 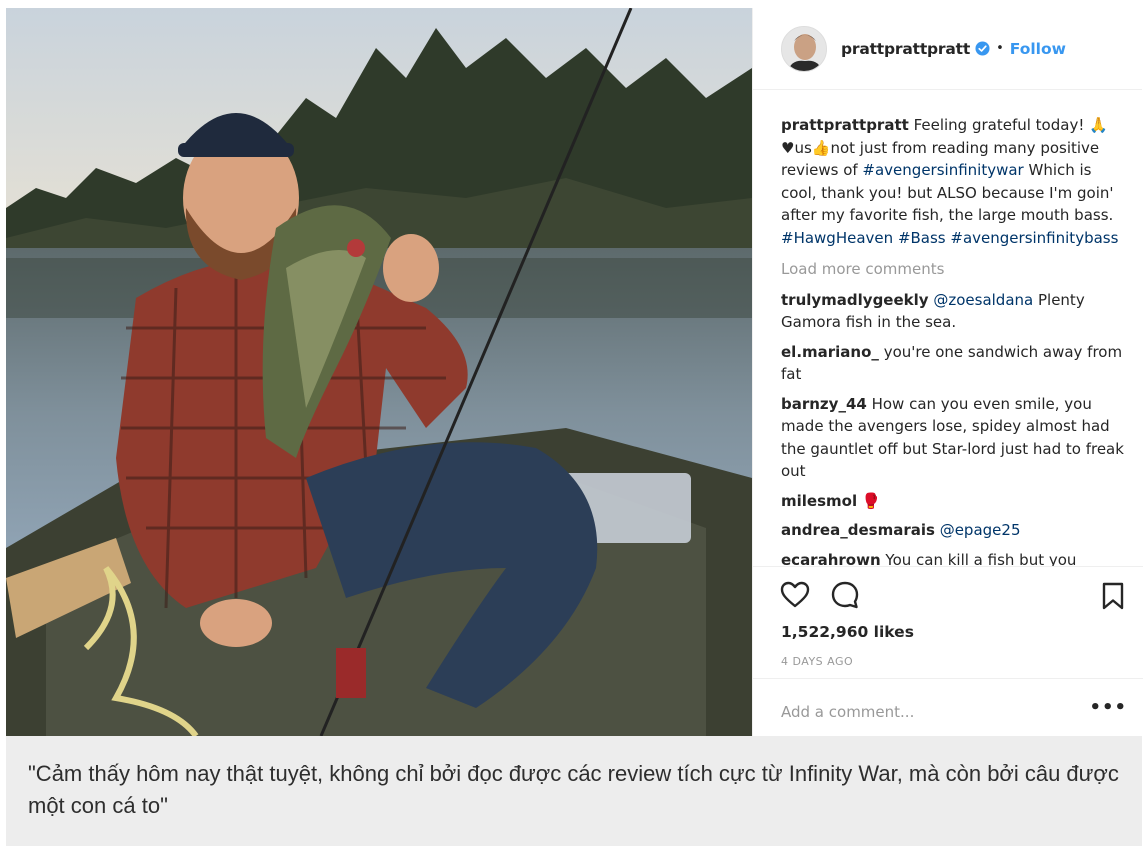 What do you see at coordinates (796, 147) in the screenshot?
I see `caption-text-2: ♥us` at bounding box center [796, 147].